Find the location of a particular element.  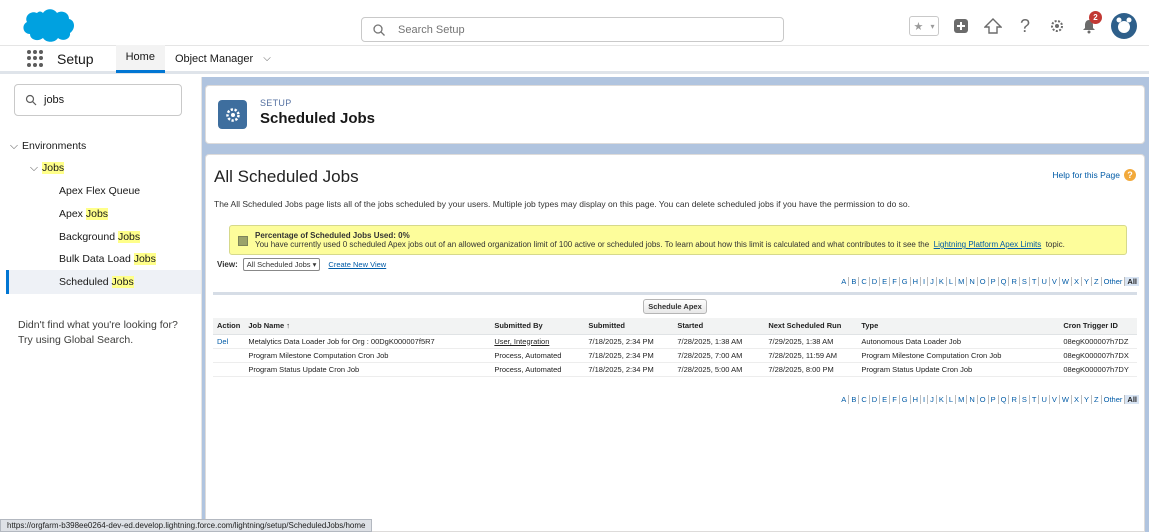

tab-object-manager: Object Manager ⌵ is located at coordinates (223, 59).